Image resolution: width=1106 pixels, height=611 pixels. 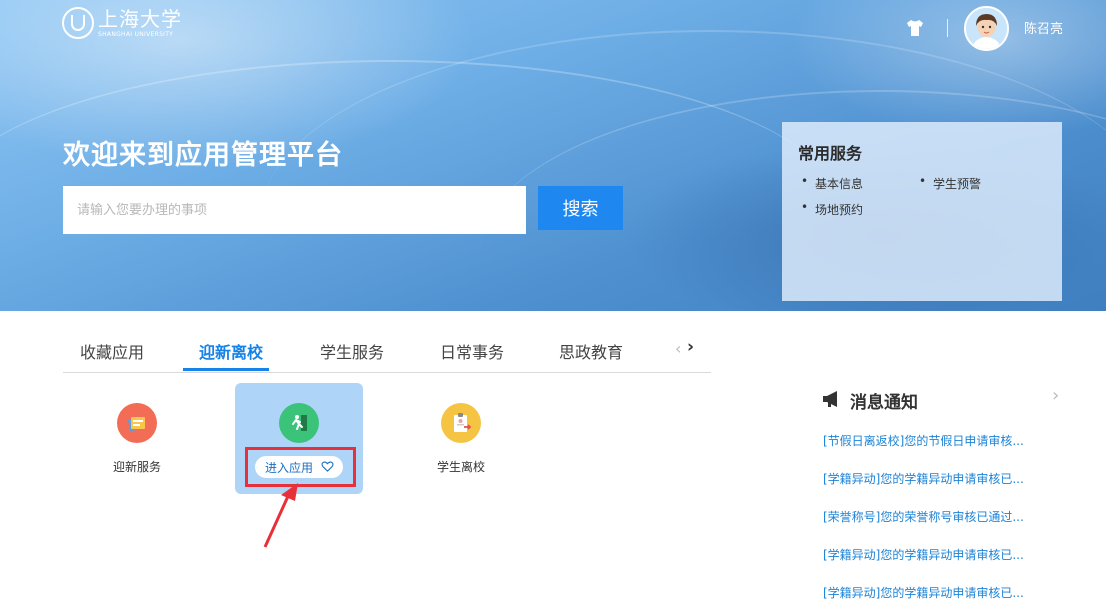 What do you see at coordinates (1043, 27) in the screenshot?
I see `user-name: 陈召亮` at bounding box center [1043, 27].